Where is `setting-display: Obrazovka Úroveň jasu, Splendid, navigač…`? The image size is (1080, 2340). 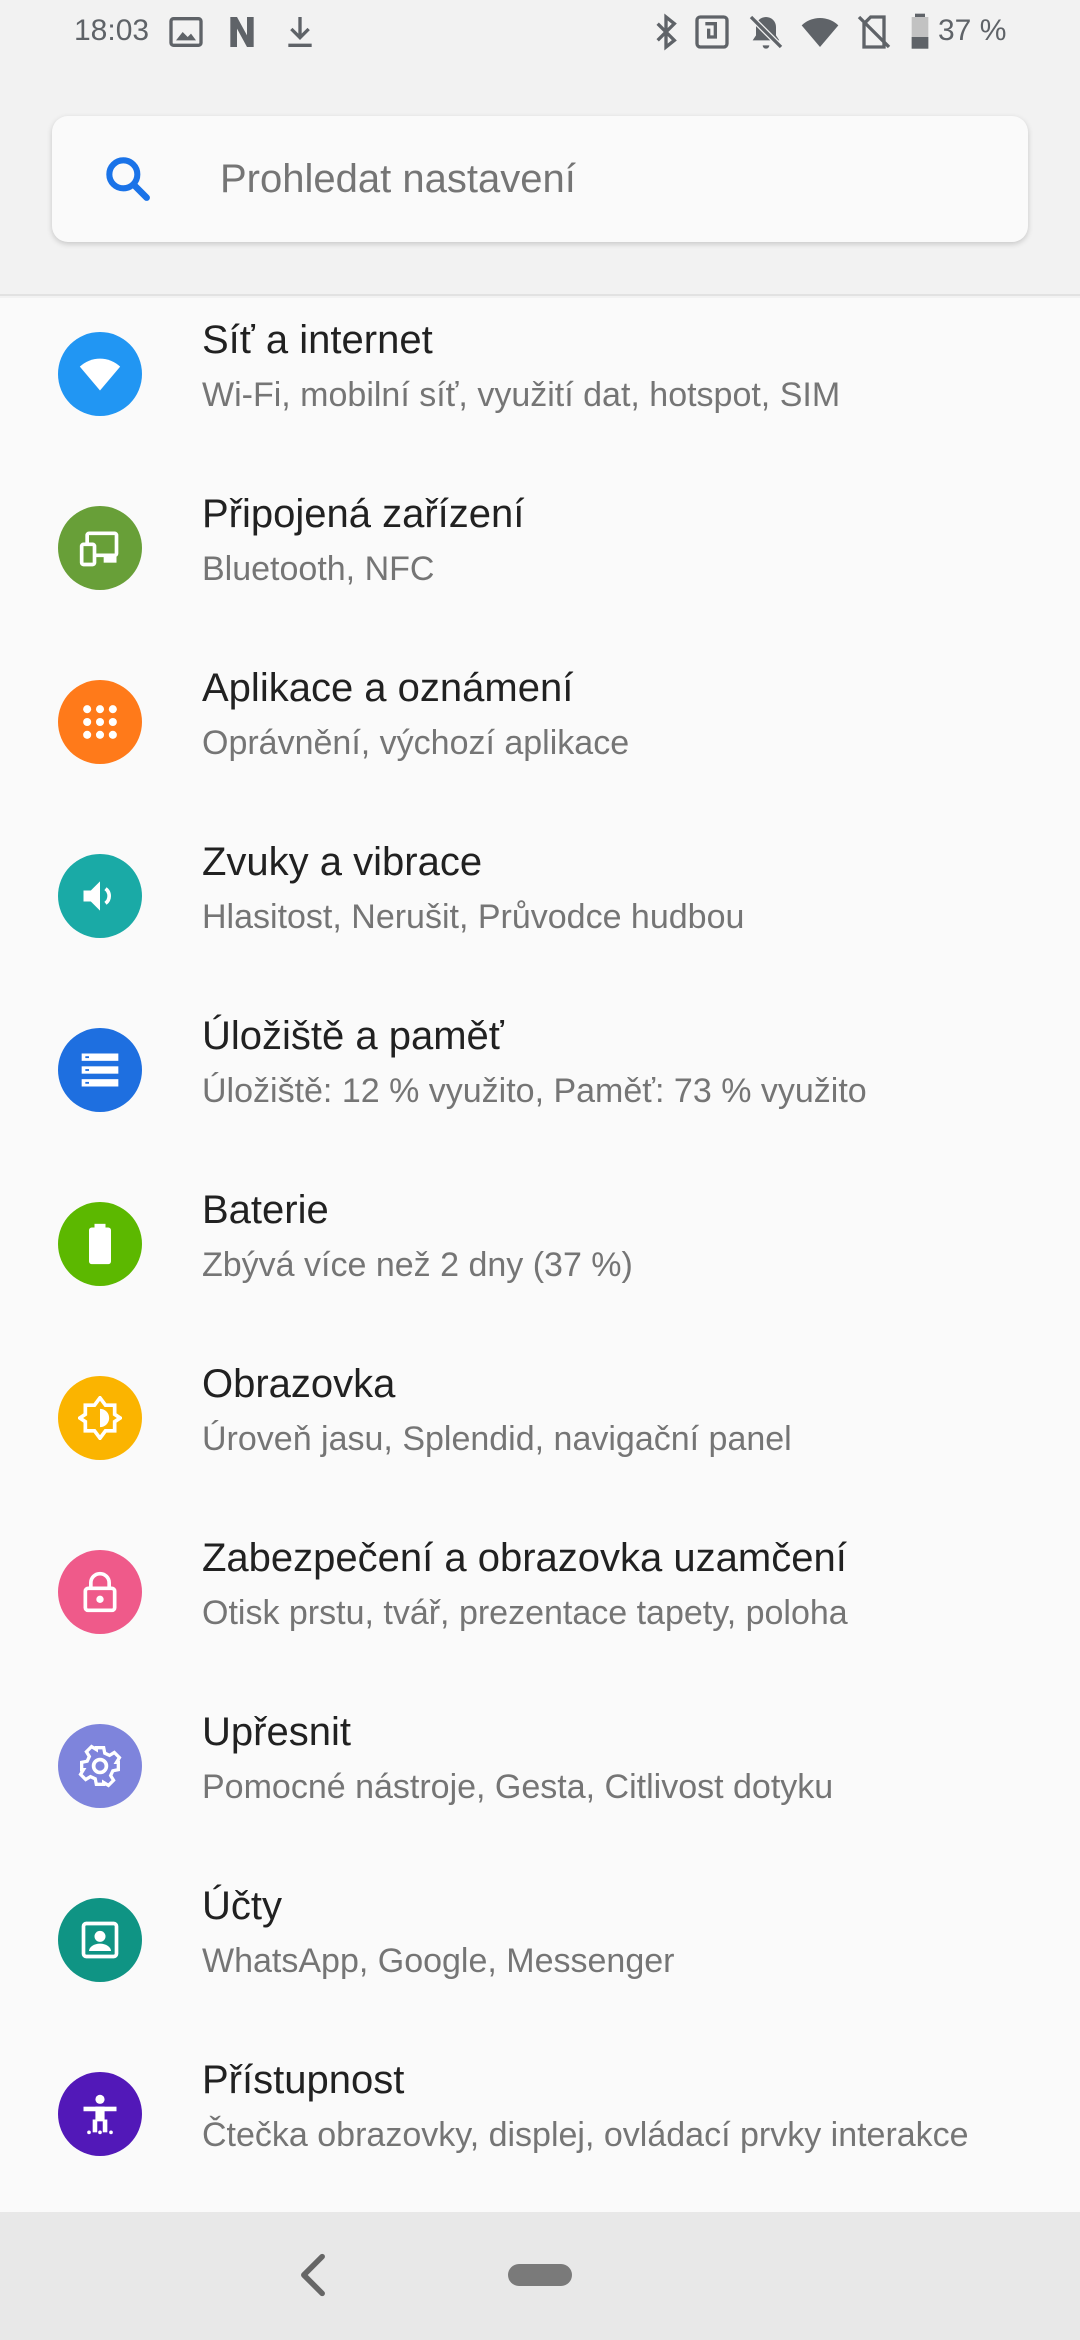
setting-display: Obrazovka Úroveň jasu, Splendid, navigač… is located at coordinates (540, 1428).